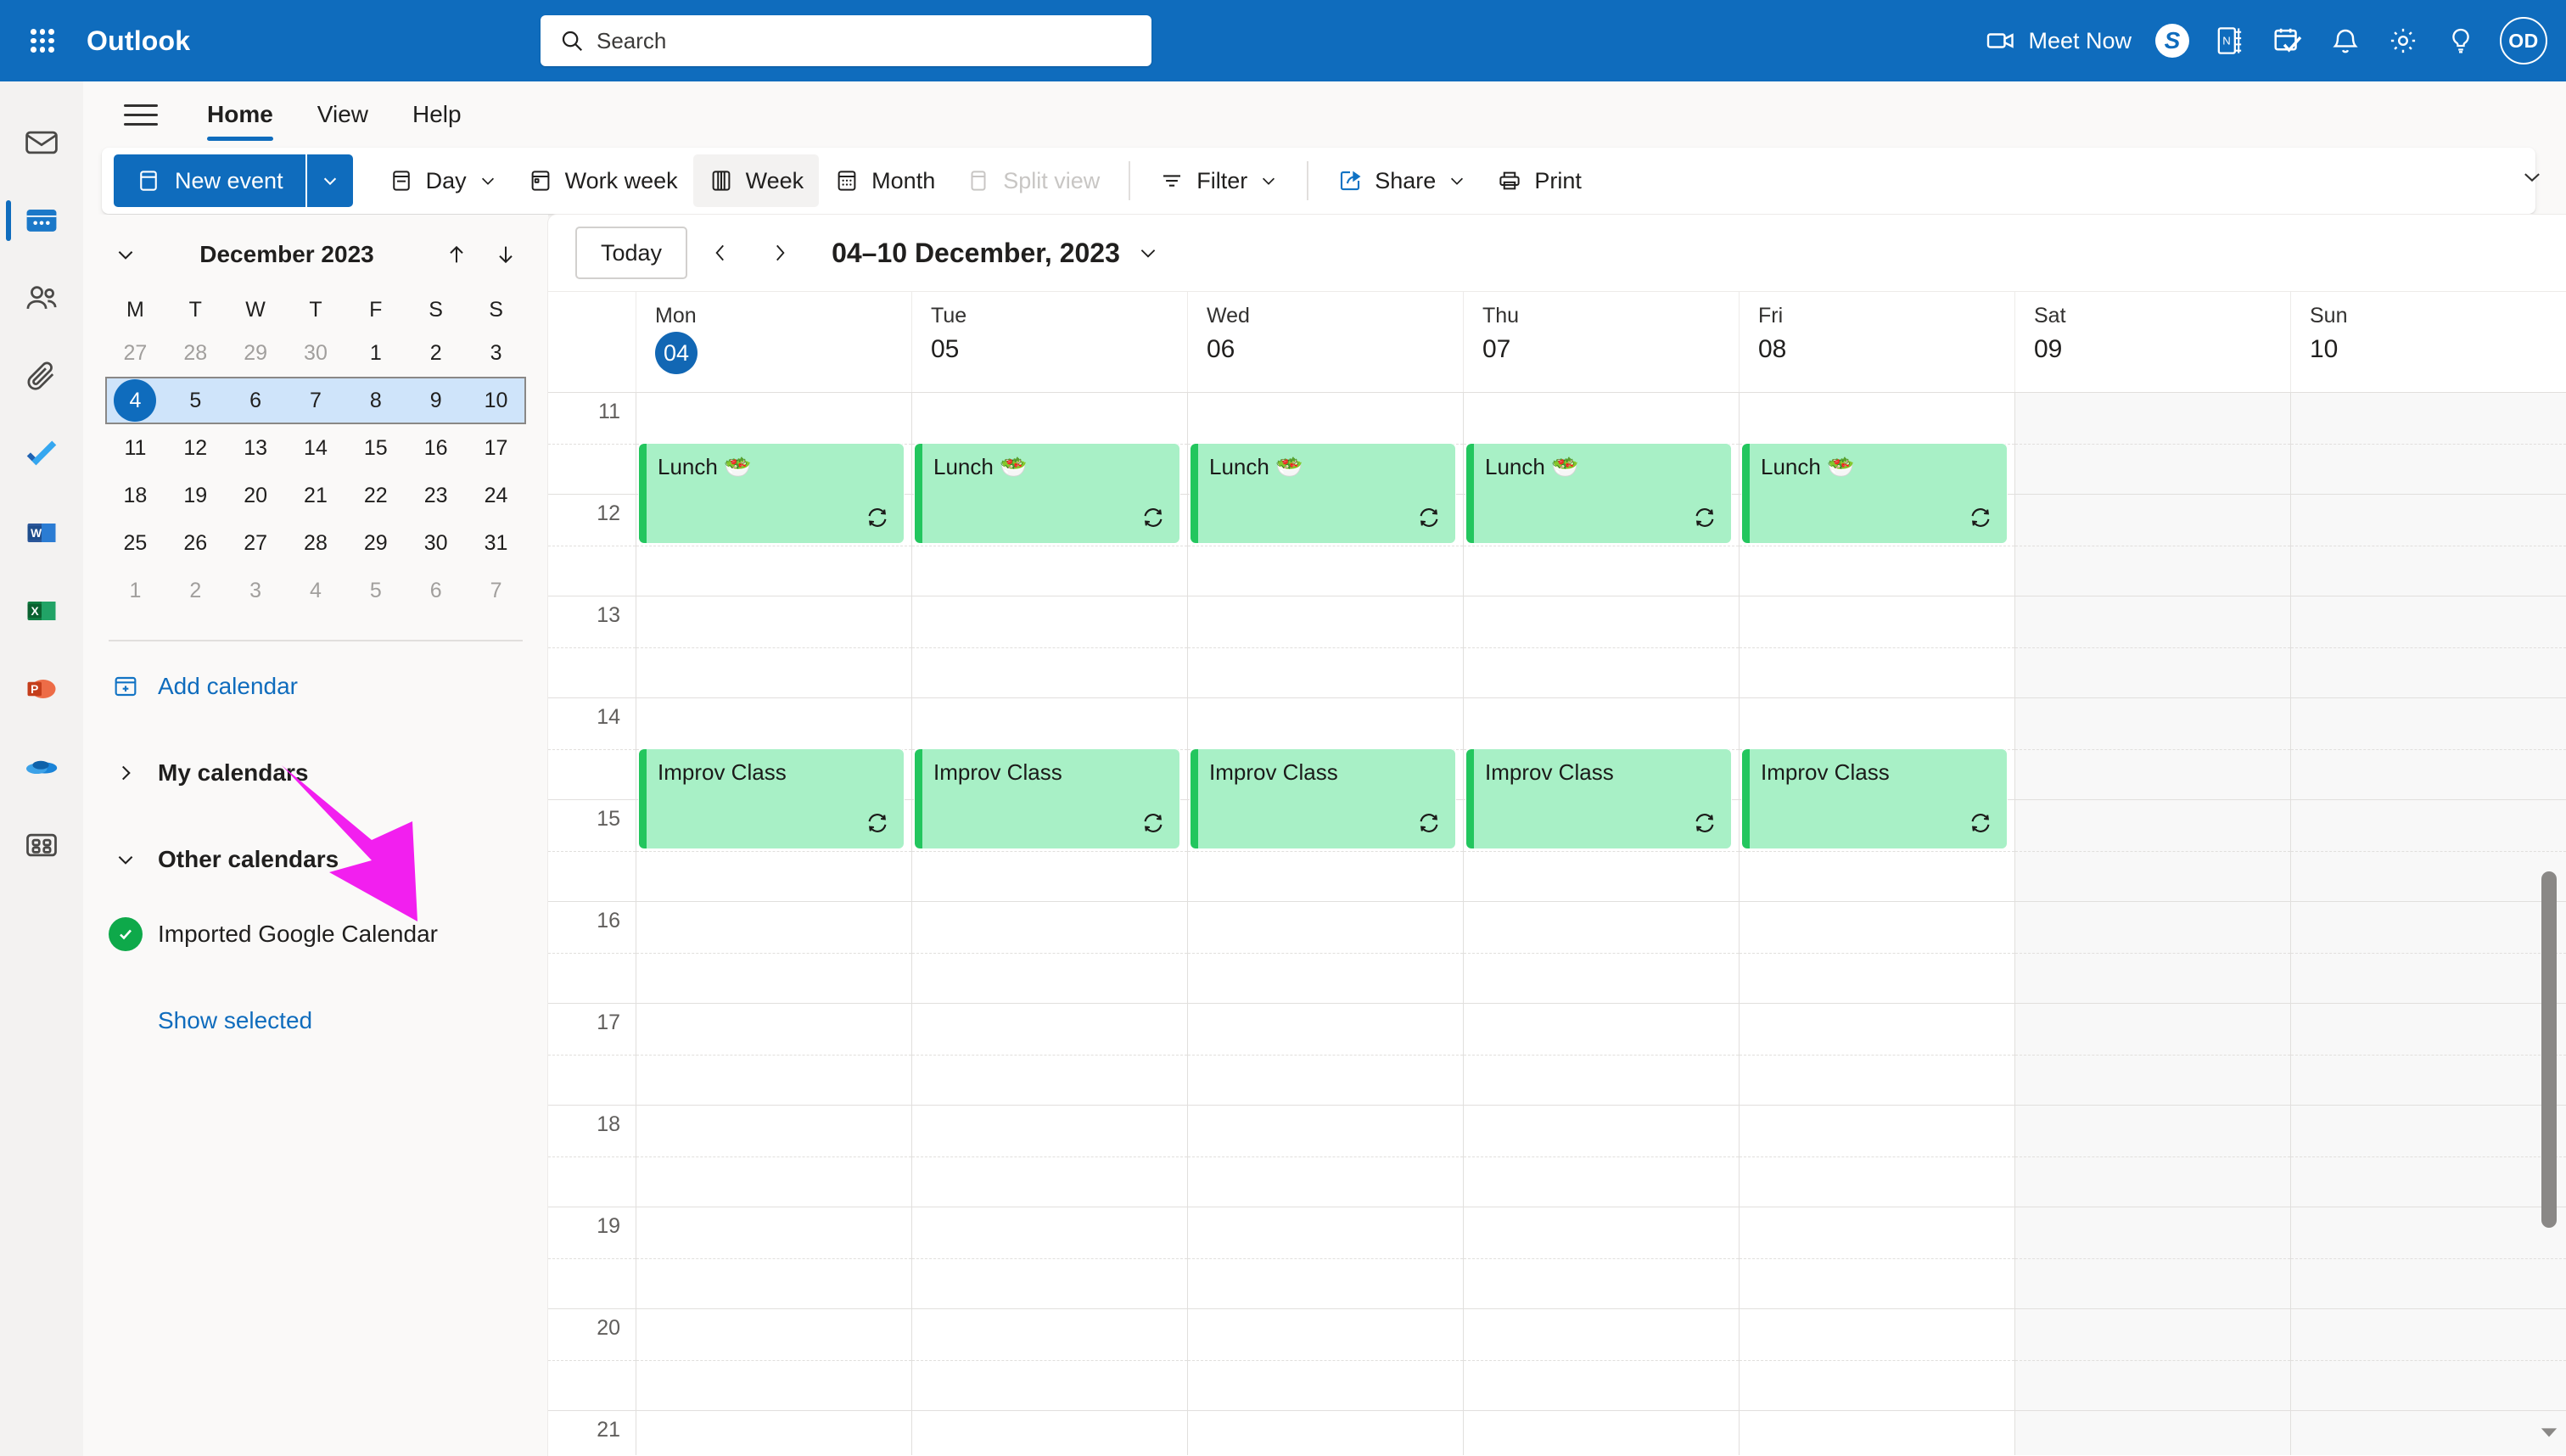  What do you see at coordinates (375, 543) in the screenshot?
I see `mini-calendar-day: 29` at bounding box center [375, 543].